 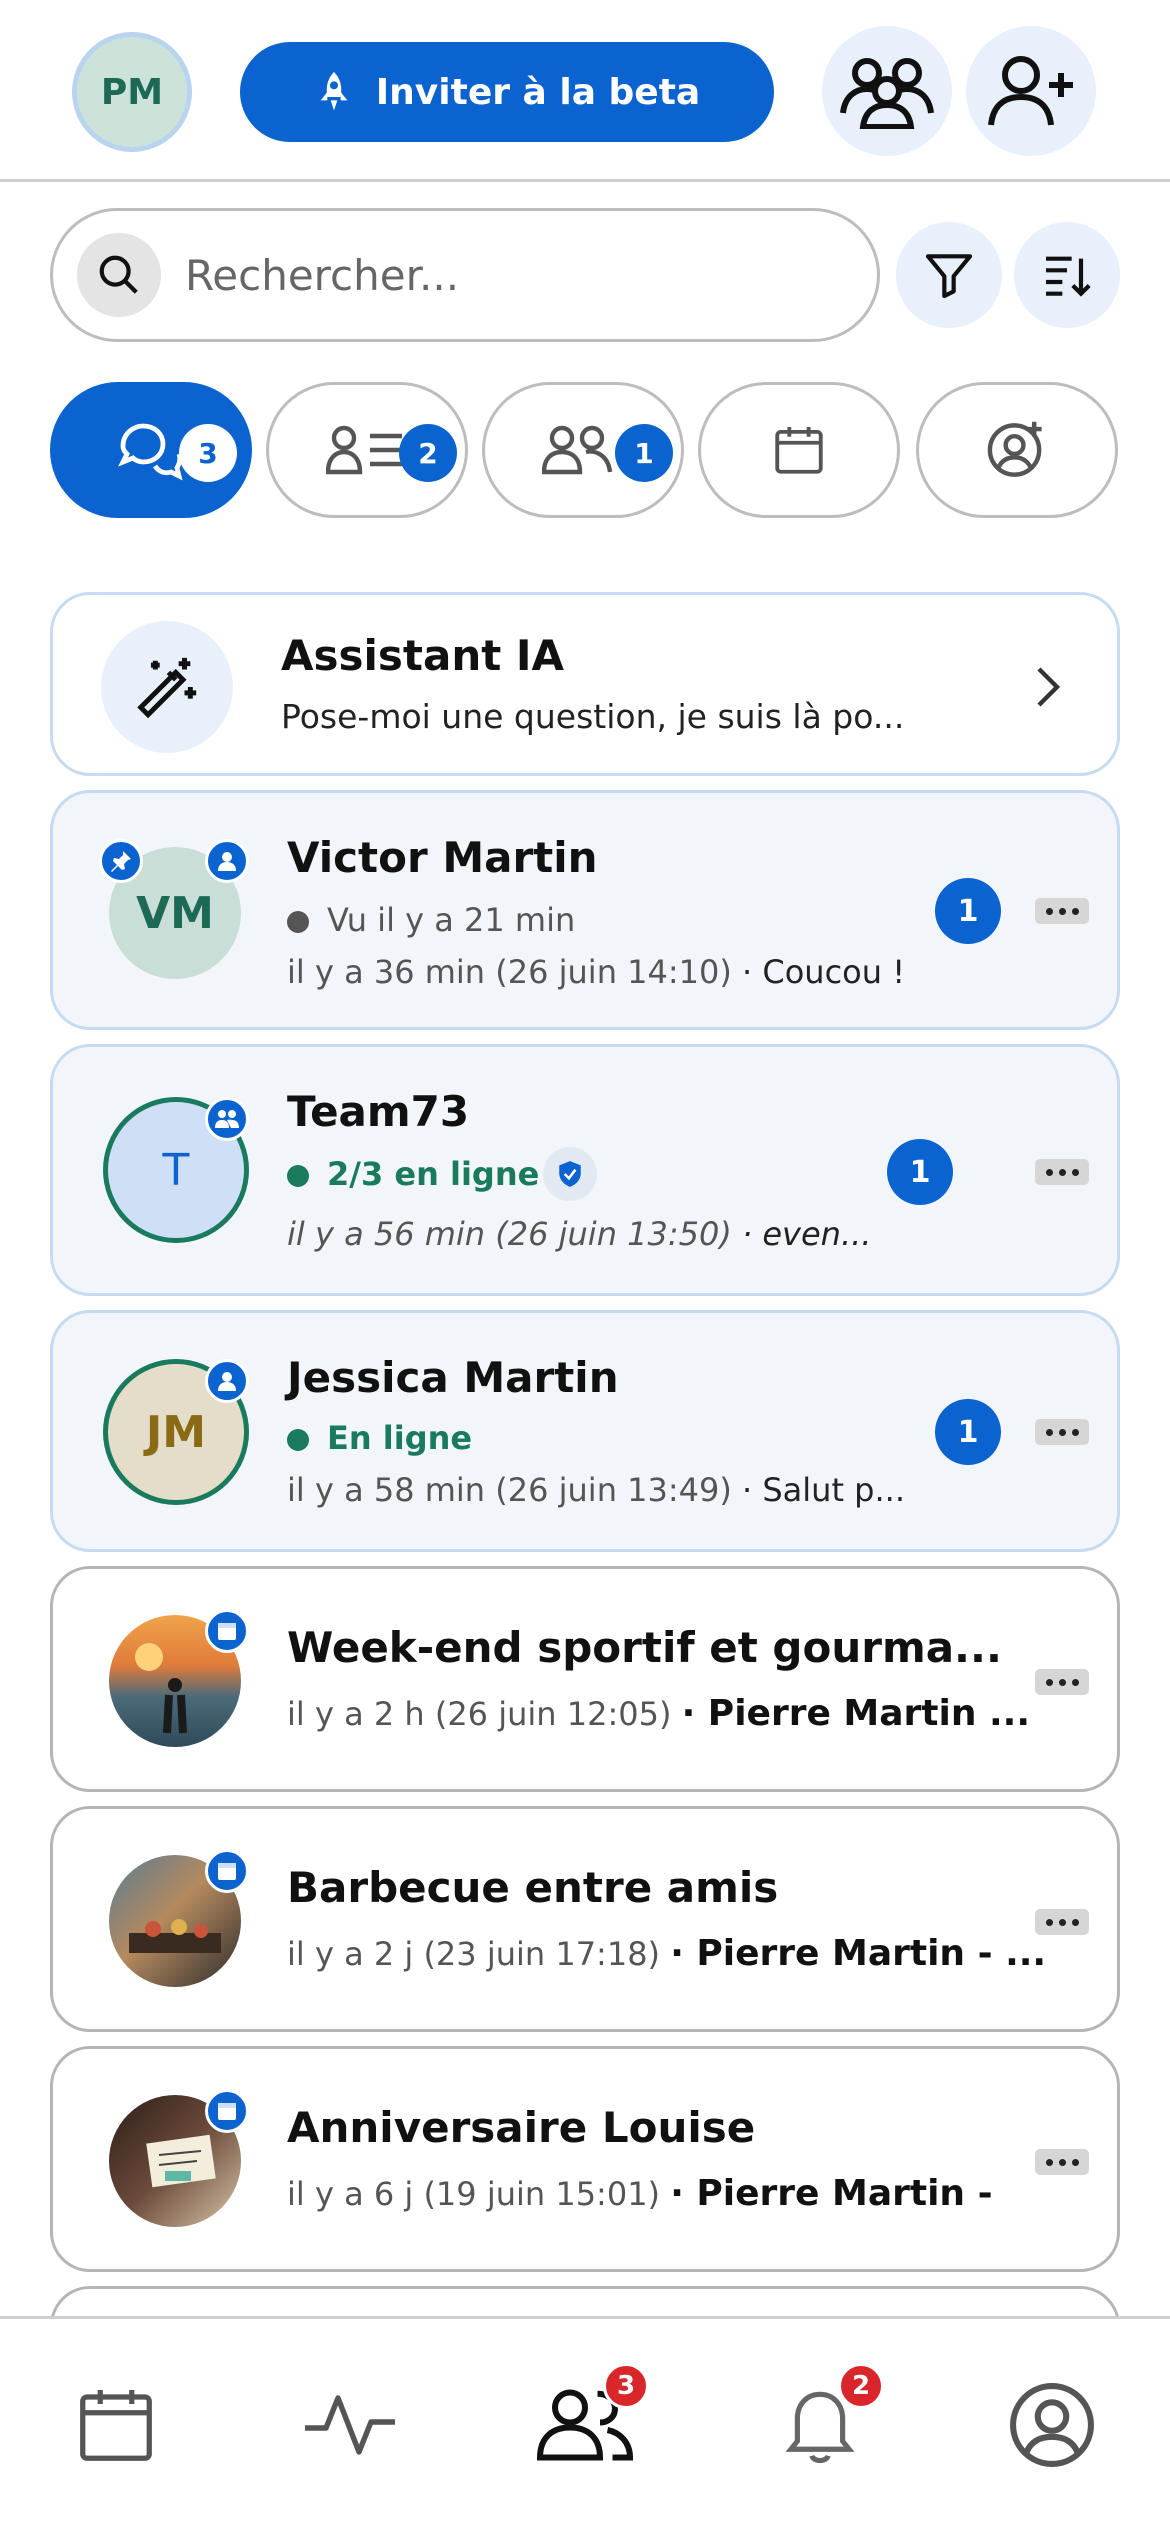 I want to click on filter-button, so click(x=949, y=275).